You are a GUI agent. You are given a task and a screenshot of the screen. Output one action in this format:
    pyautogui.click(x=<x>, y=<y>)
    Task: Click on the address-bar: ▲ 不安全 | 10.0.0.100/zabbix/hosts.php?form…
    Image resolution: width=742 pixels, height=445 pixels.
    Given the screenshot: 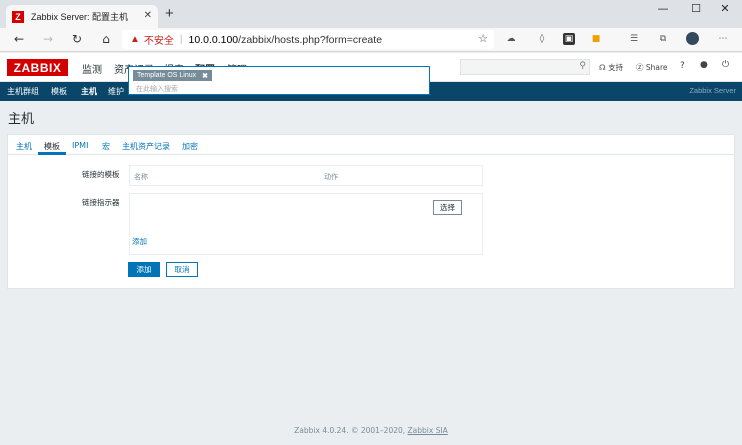 What is the action you would take?
    pyautogui.click(x=308, y=39)
    